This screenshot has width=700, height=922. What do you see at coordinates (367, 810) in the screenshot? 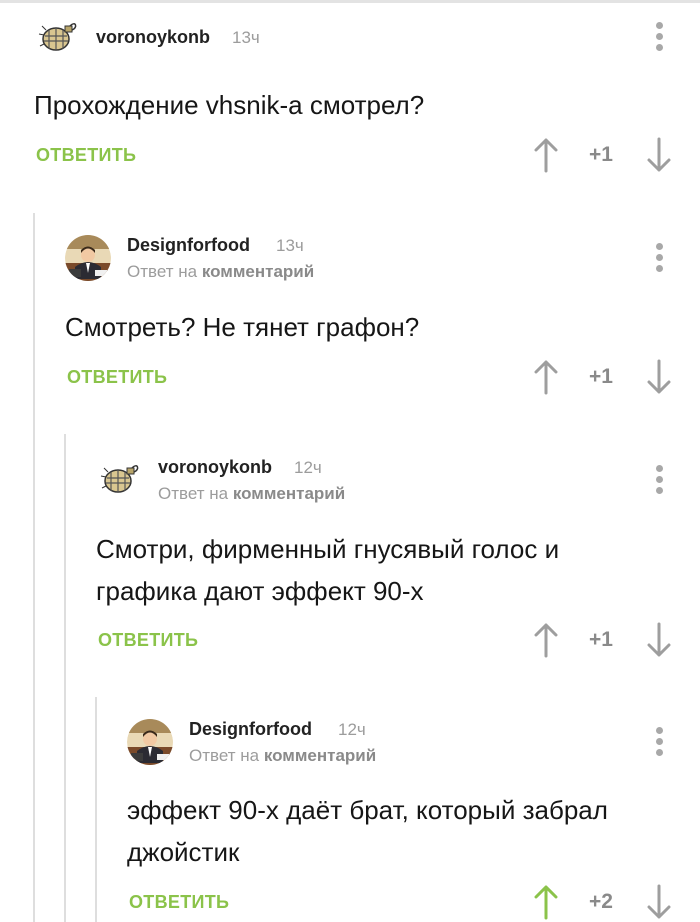
I see `comment-text-line: эффект 90-х даёт брат, который забрал` at bounding box center [367, 810].